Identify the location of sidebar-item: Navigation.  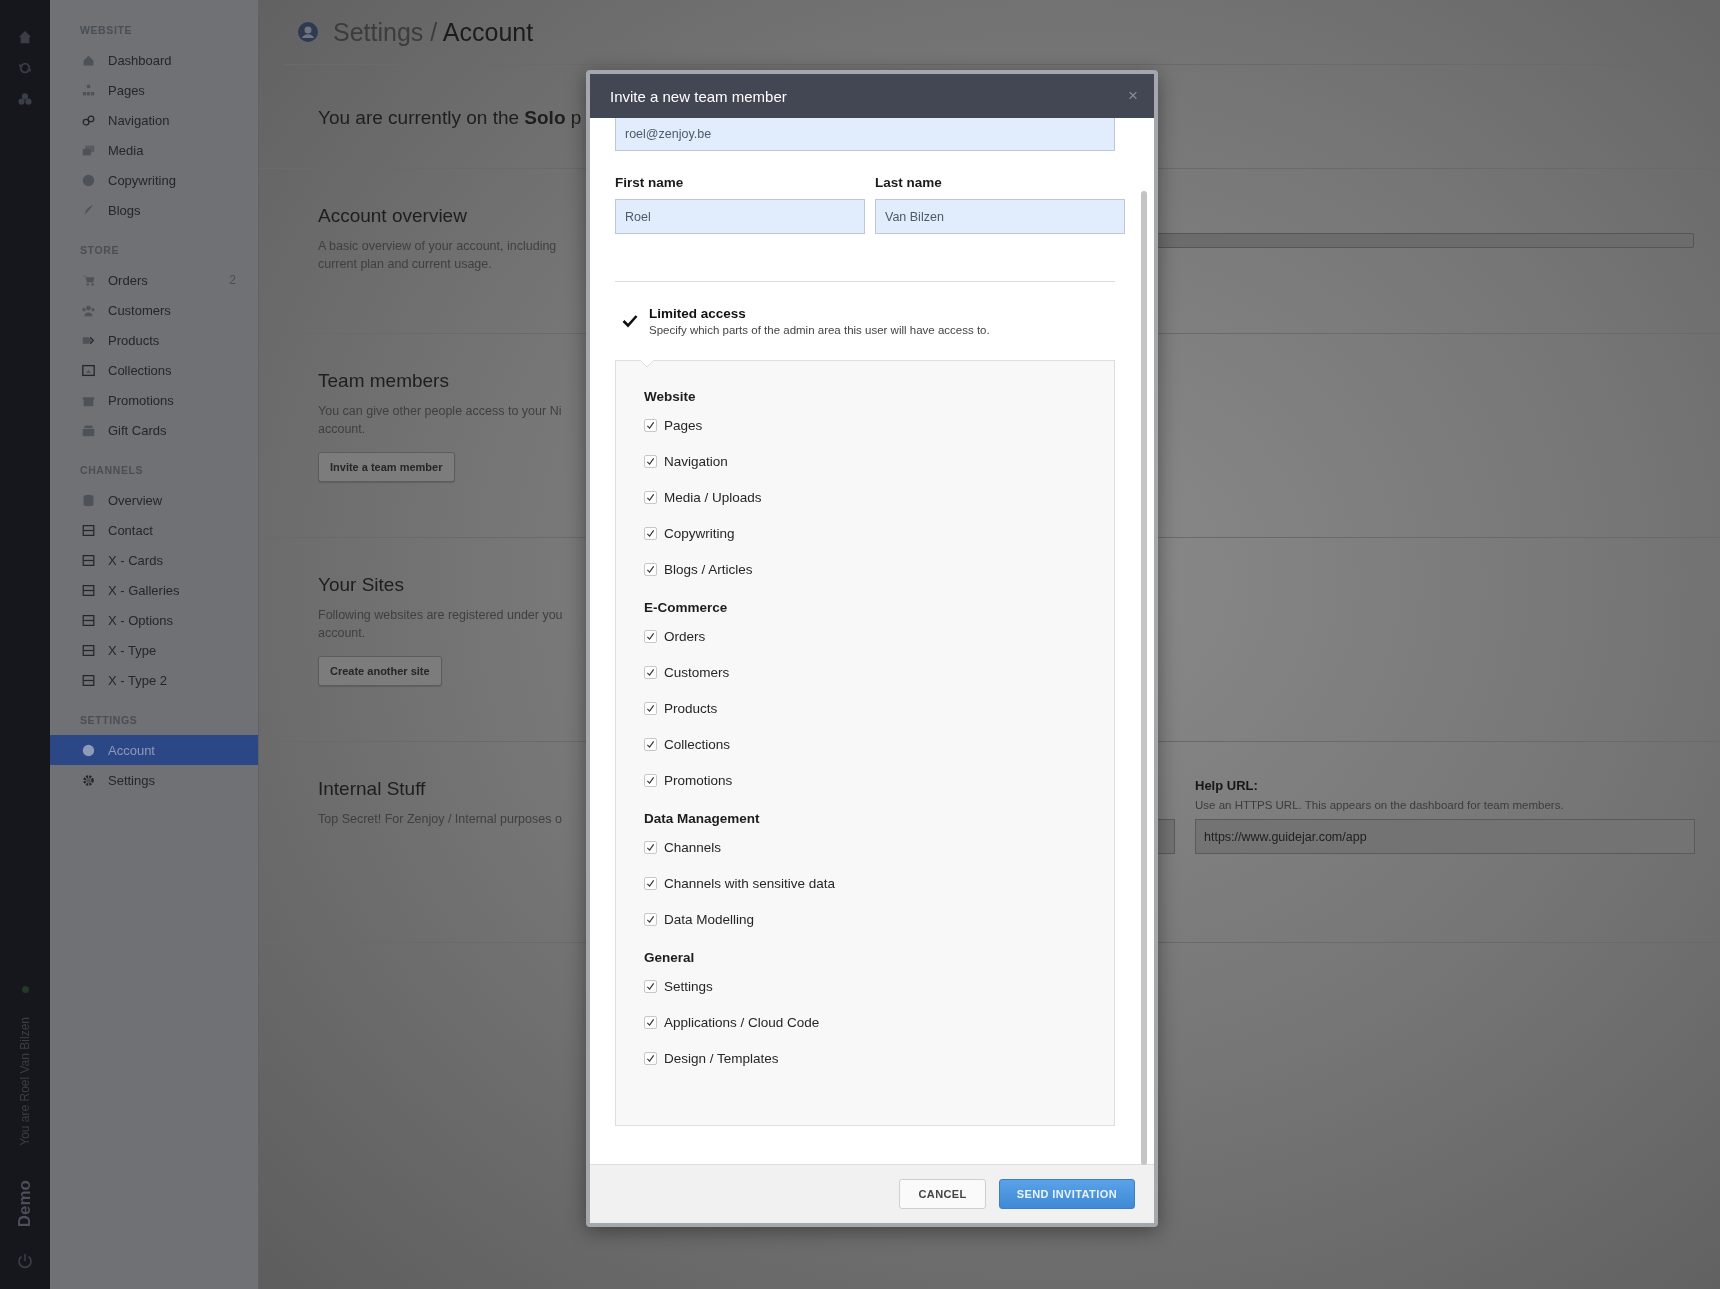
(154, 120).